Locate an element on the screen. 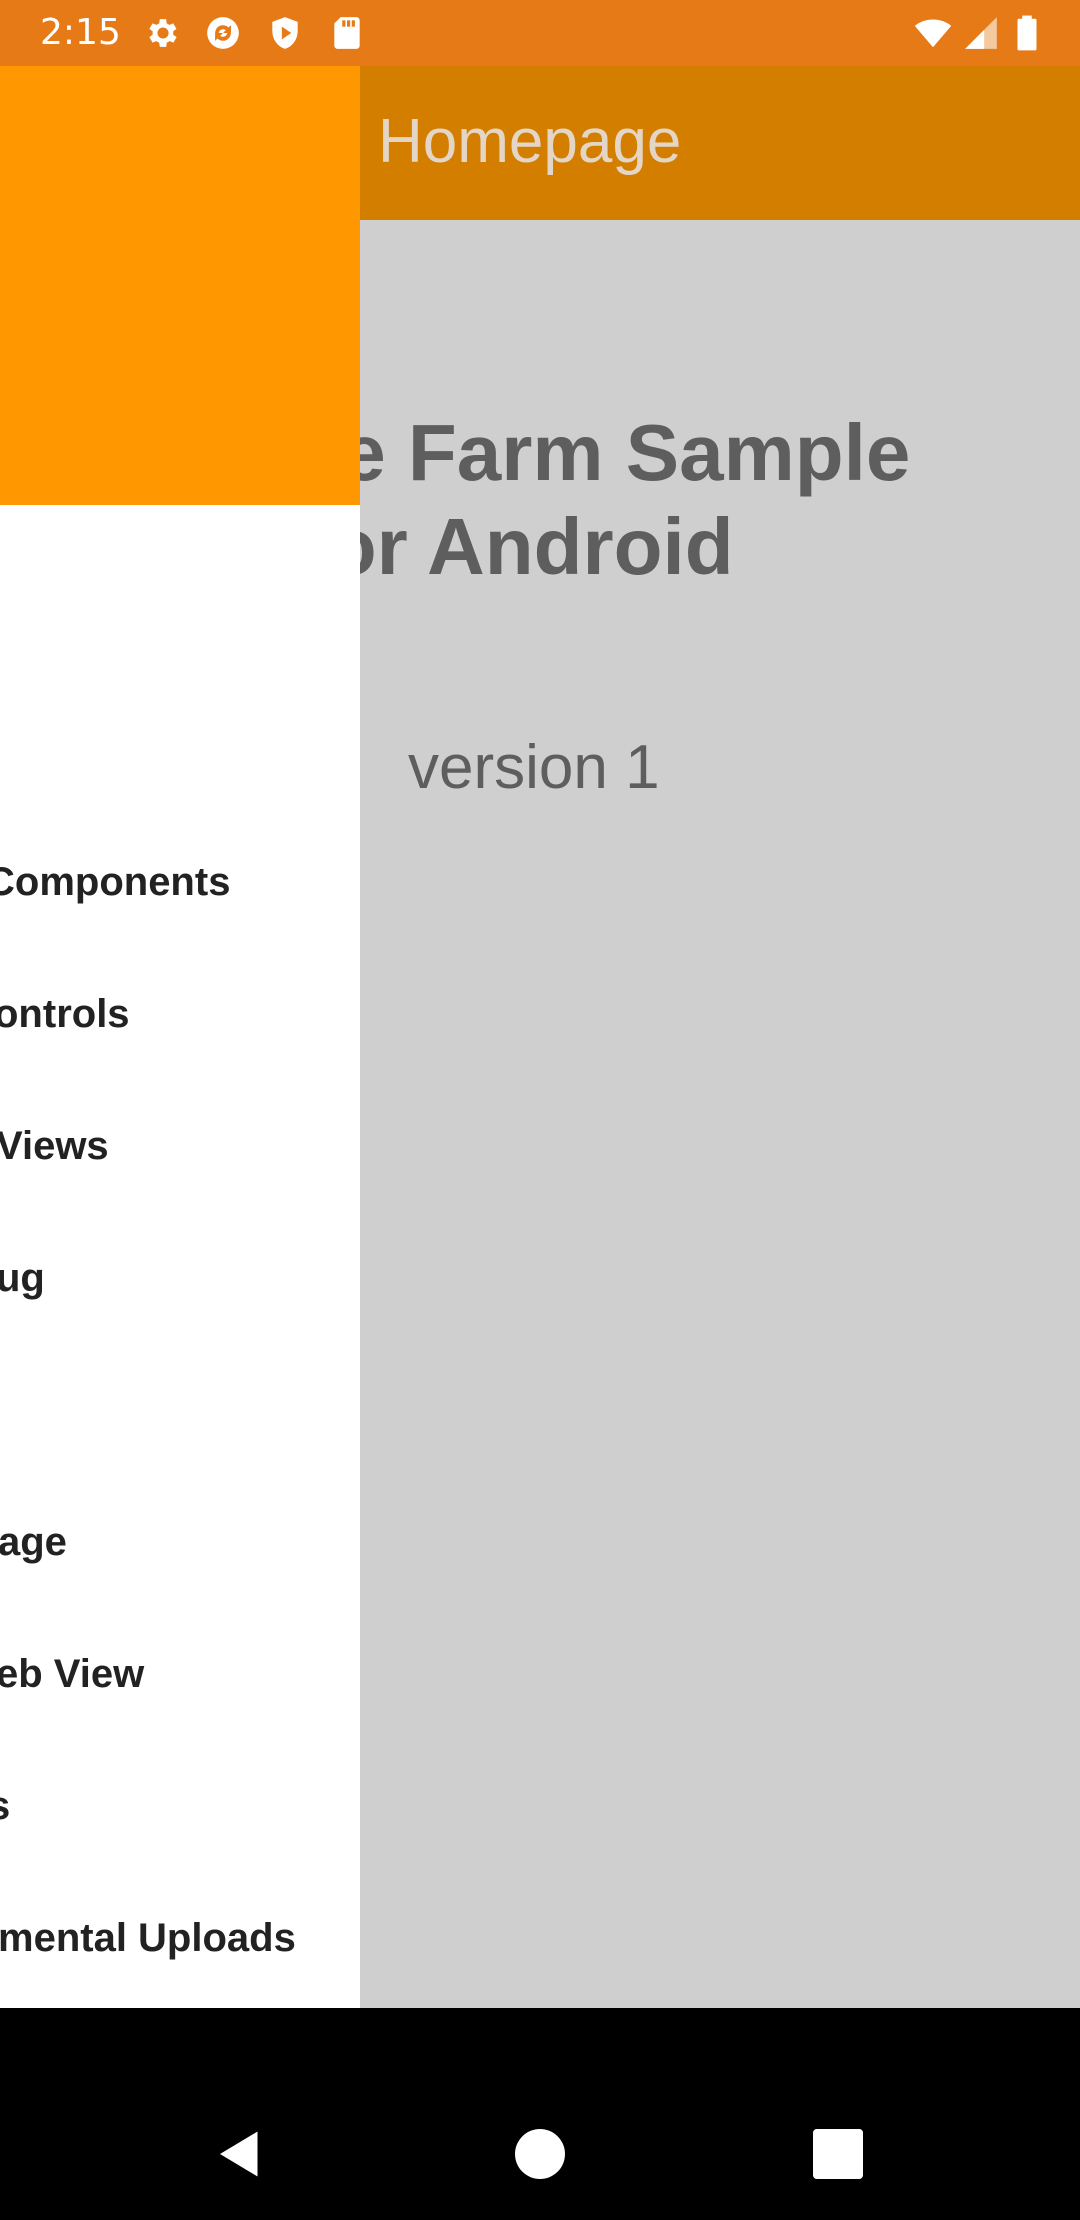  page-title: Homepage is located at coordinates (530, 141).